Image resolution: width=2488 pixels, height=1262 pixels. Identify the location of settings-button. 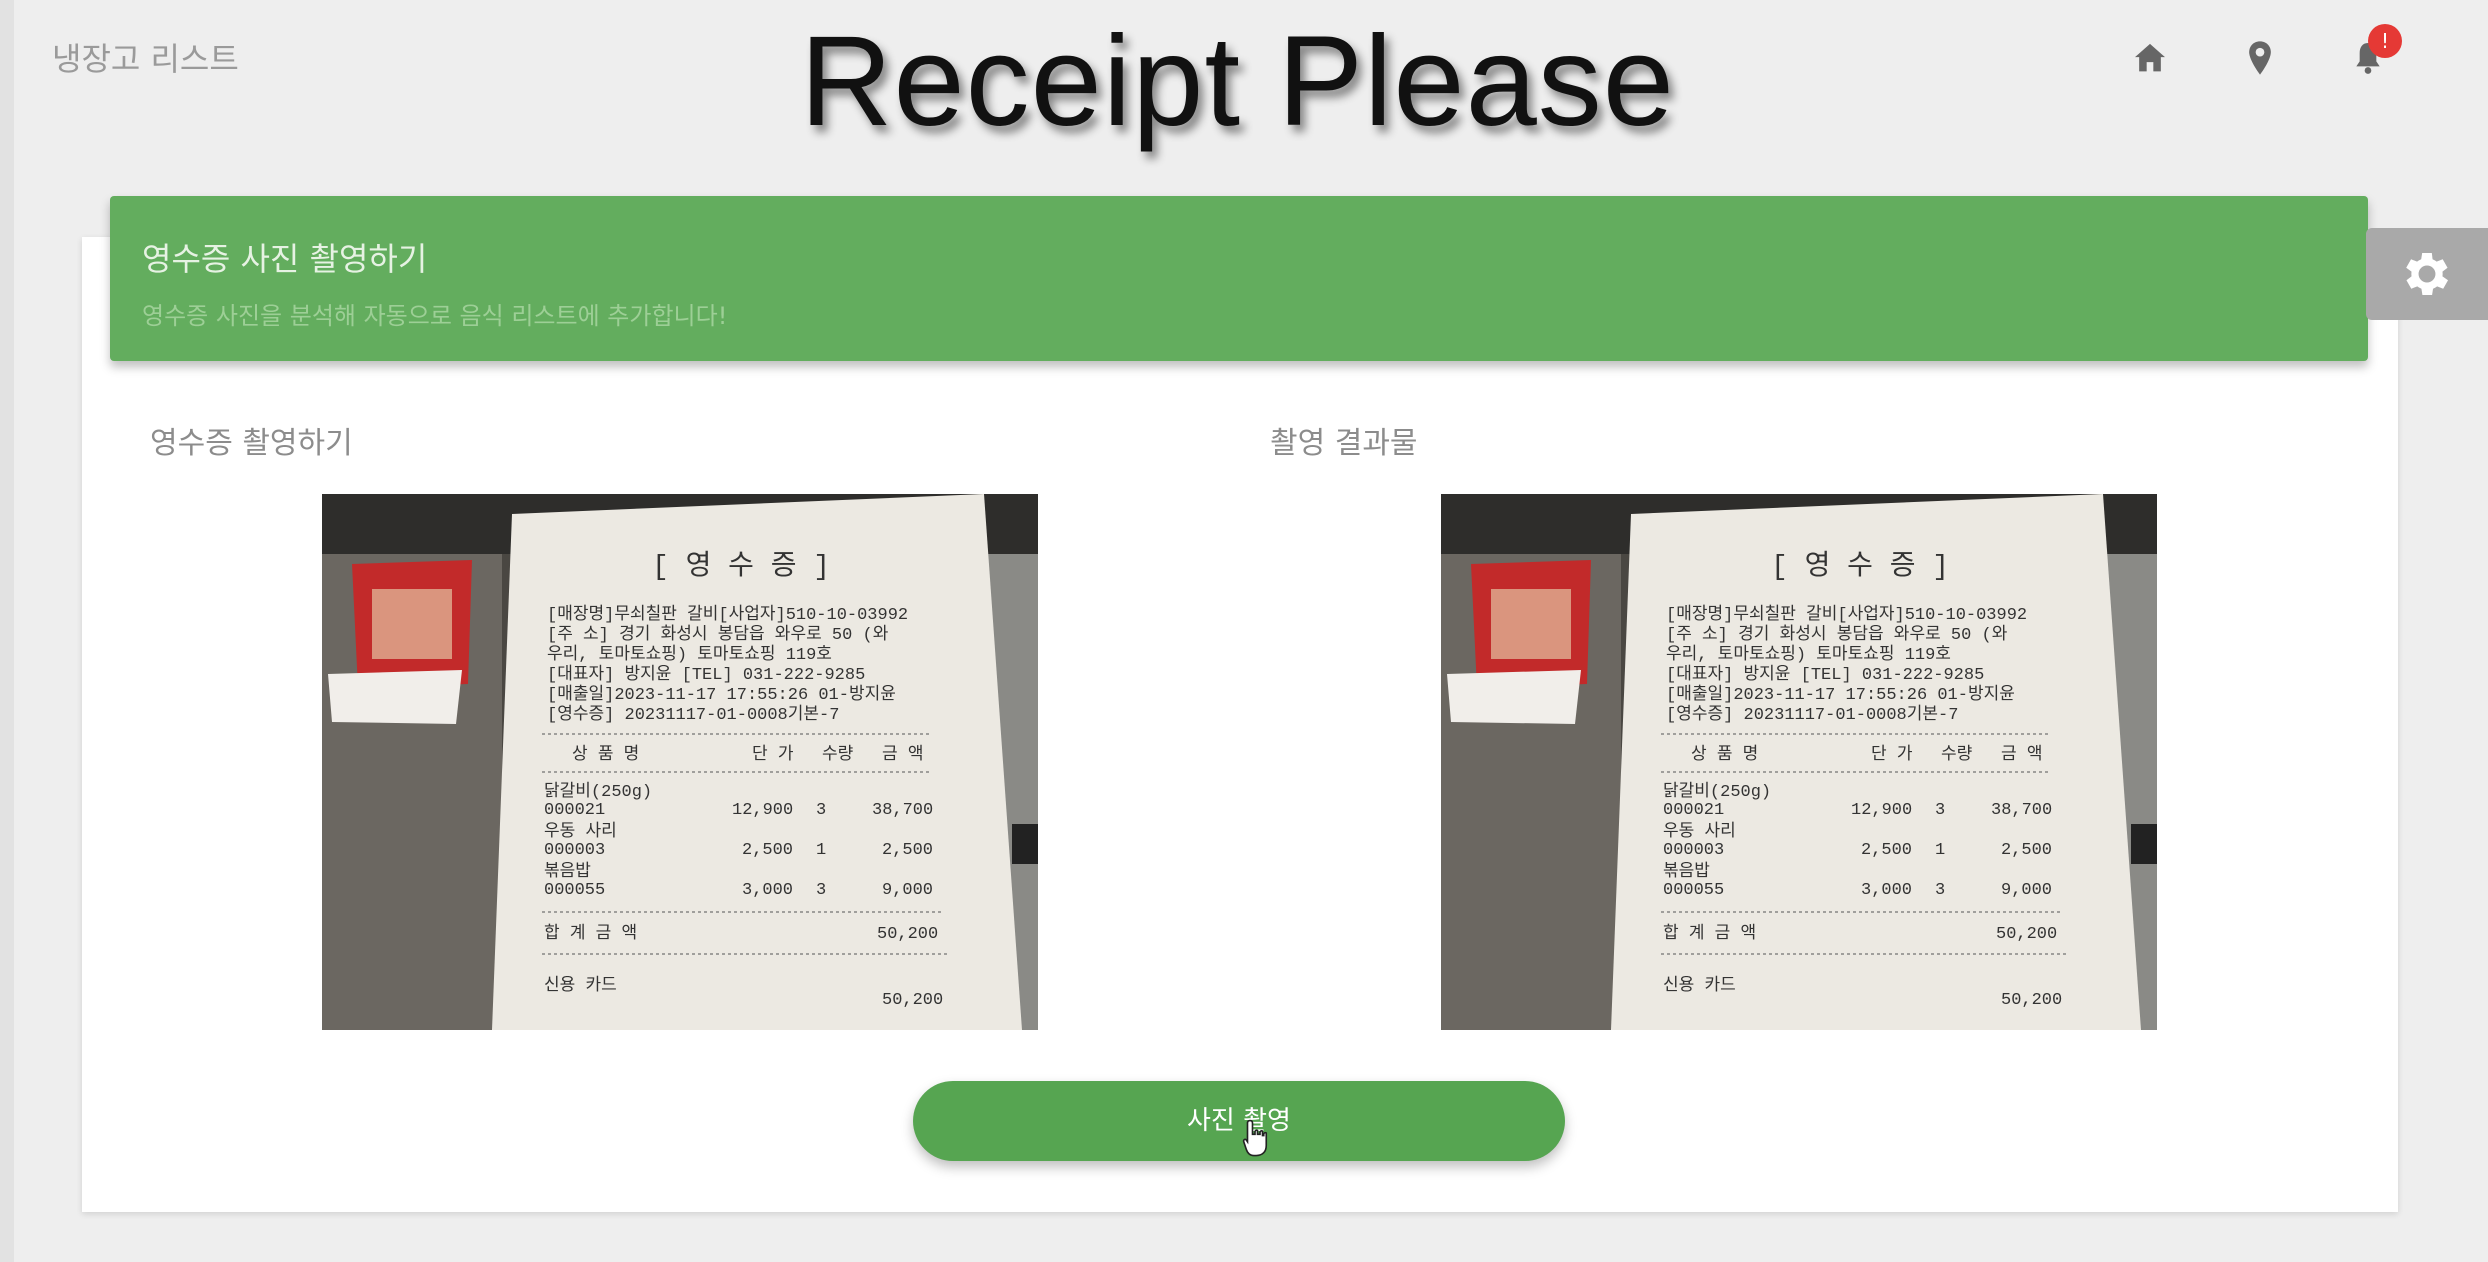
(2427, 274).